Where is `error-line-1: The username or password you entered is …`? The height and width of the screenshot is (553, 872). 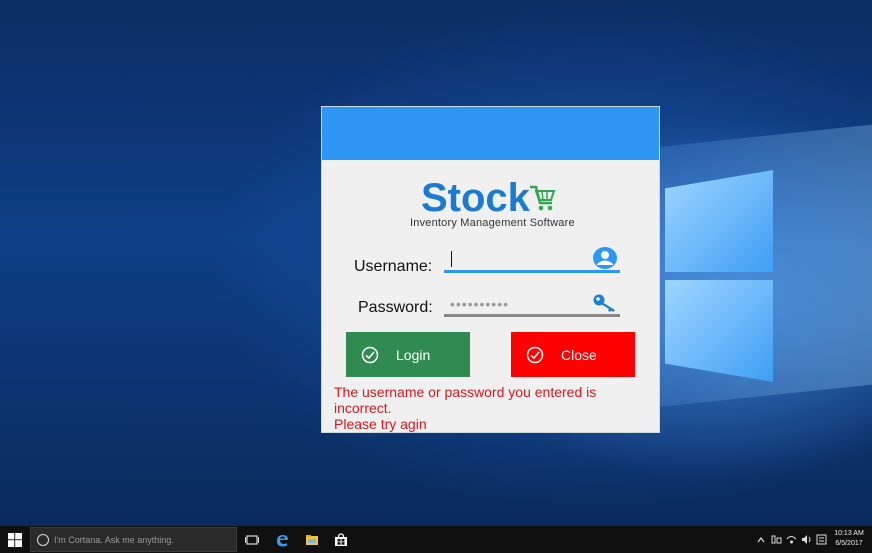 error-line-1: The username or password you entered is … is located at coordinates (465, 400).